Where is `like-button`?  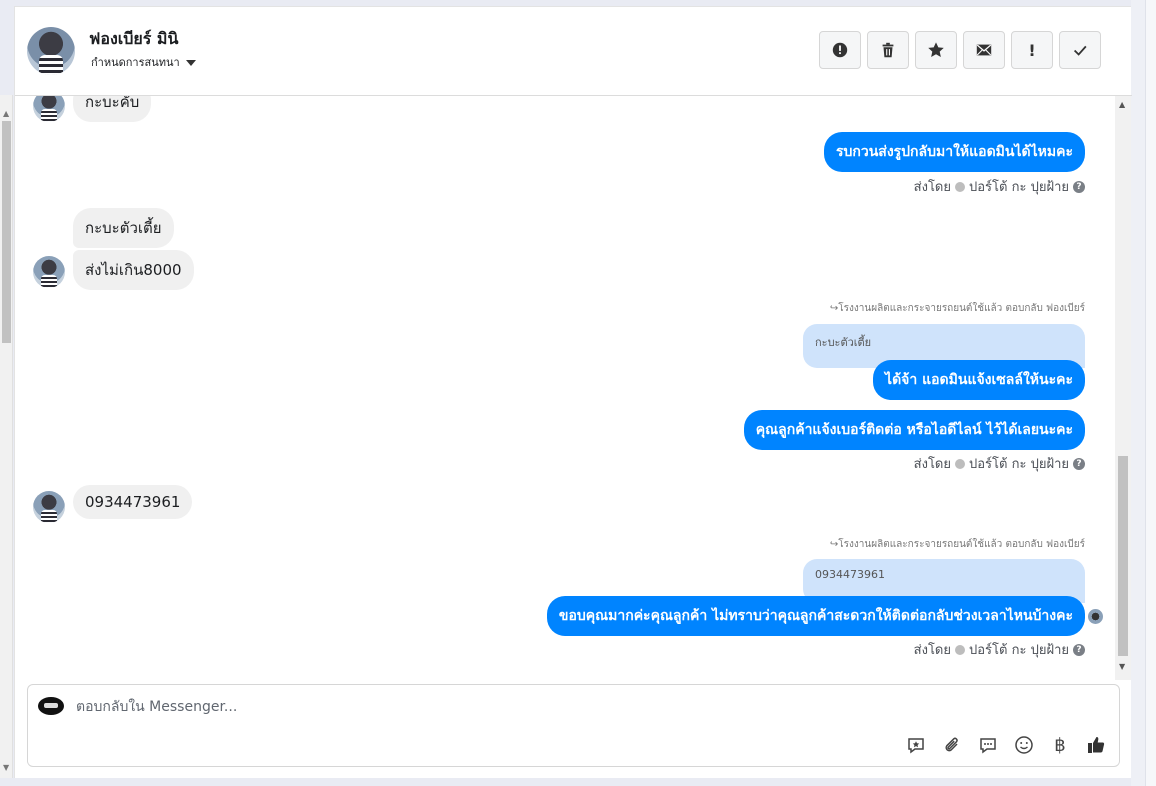 like-button is located at coordinates (1096, 745).